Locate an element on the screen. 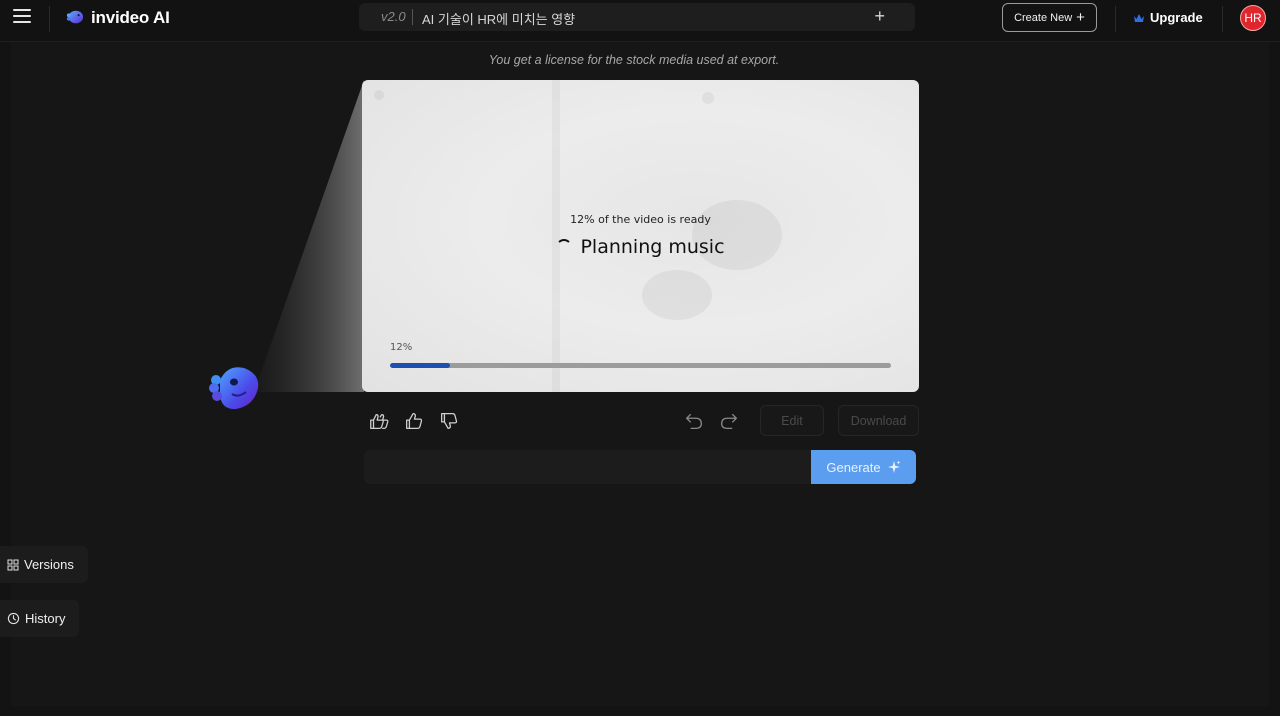  upgrade-button: Upgrade is located at coordinates (1168, 17).